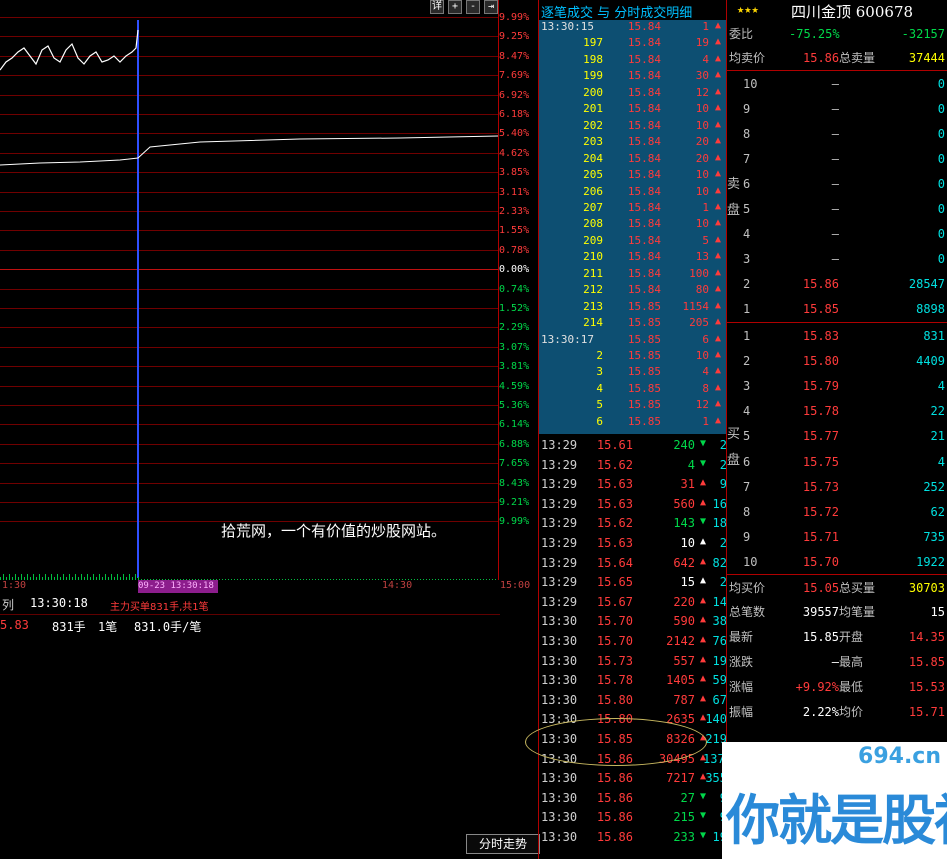  I want to click on tick-row: 199 15.84 30 ▲, so click(633, 77).